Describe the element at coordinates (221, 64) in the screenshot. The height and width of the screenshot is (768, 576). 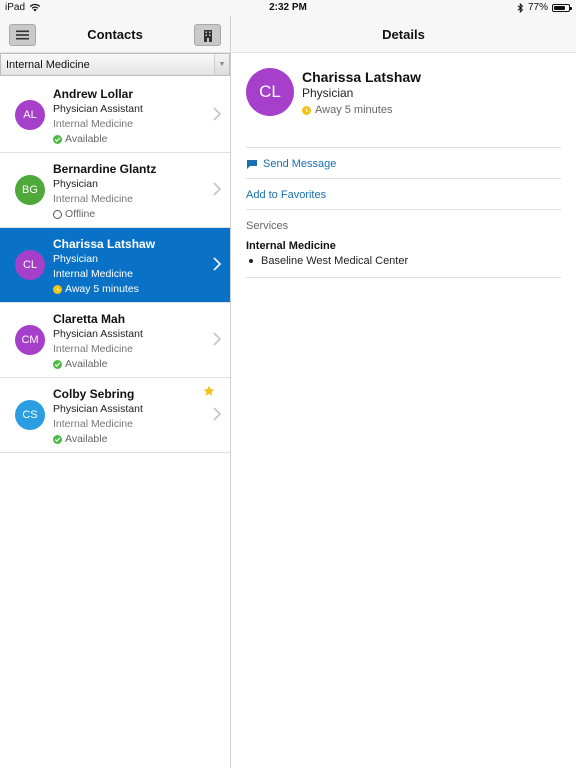
I see `chevron-down-icon: ▼` at that location.